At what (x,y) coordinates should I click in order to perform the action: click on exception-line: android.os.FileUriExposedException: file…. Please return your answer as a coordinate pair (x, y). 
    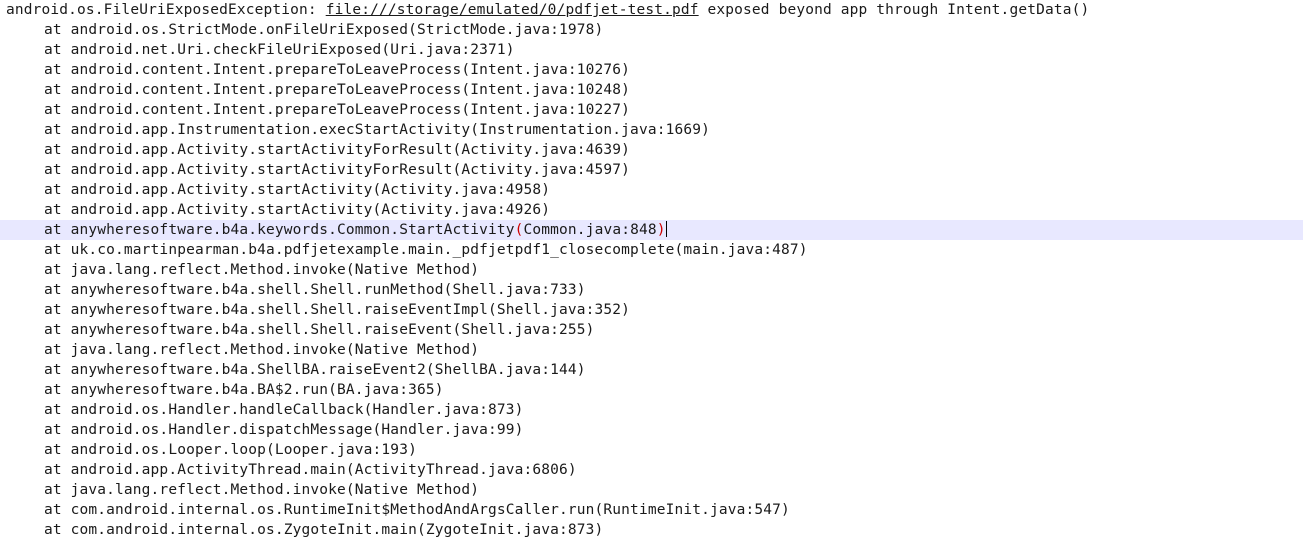
    Looking at the image, I should click on (651, 10).